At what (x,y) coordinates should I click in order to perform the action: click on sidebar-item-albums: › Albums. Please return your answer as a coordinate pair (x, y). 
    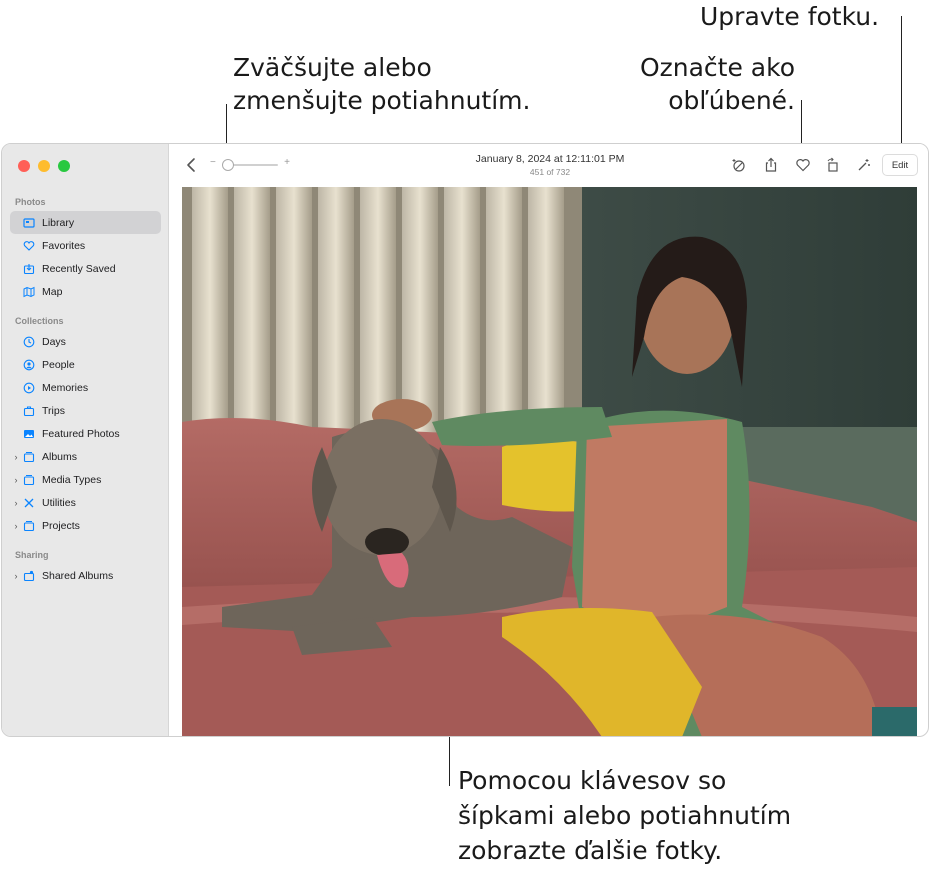
    Looking at the image, I should click on (85, 456).